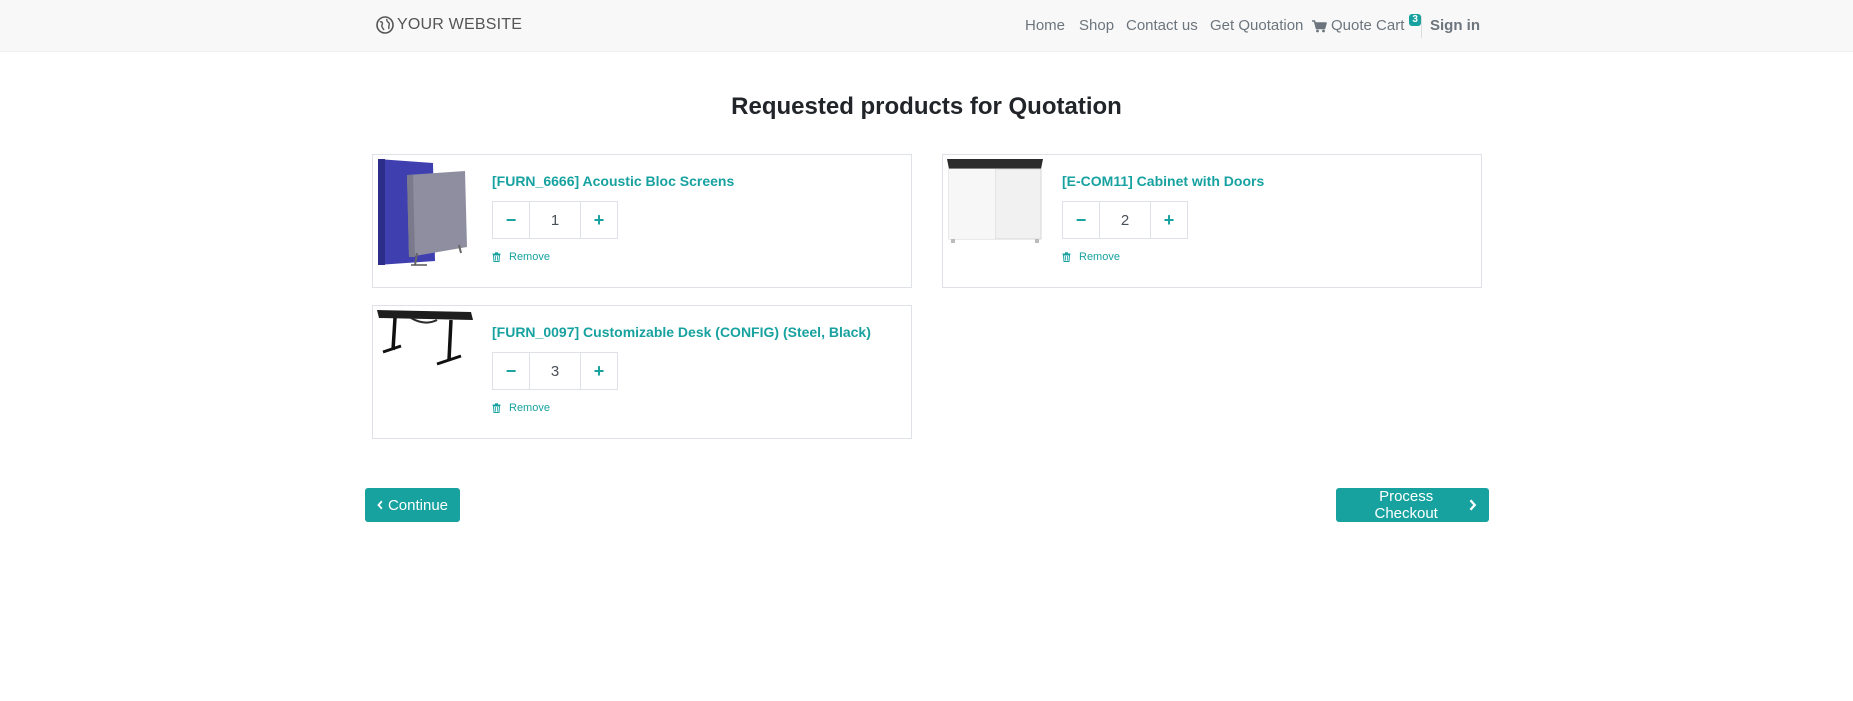 This screenshot has width=1853, height=701. I want to click on chevron-left-icon, so click(380, 505).